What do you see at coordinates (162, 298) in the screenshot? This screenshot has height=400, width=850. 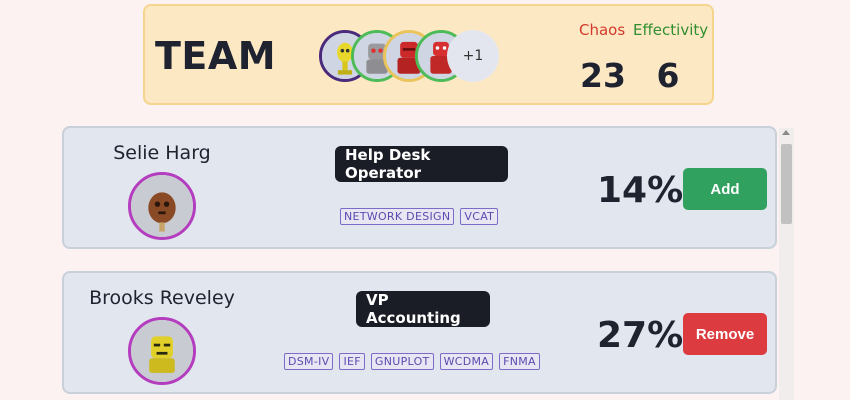 I see `candidate-name: Brooks Reveley` at bounding box center [162, 298].